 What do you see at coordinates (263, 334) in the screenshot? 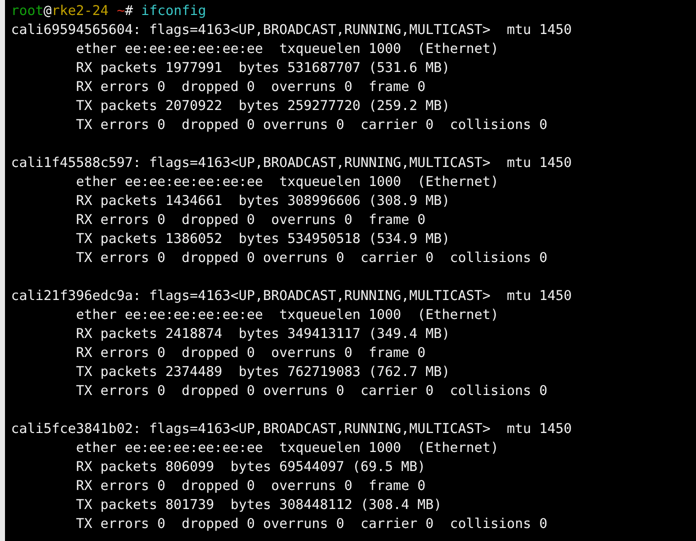
I see `output-line: RX packets 2418874 bytes 349413117 (349.4 MB)` at bounding box center [263, 334].